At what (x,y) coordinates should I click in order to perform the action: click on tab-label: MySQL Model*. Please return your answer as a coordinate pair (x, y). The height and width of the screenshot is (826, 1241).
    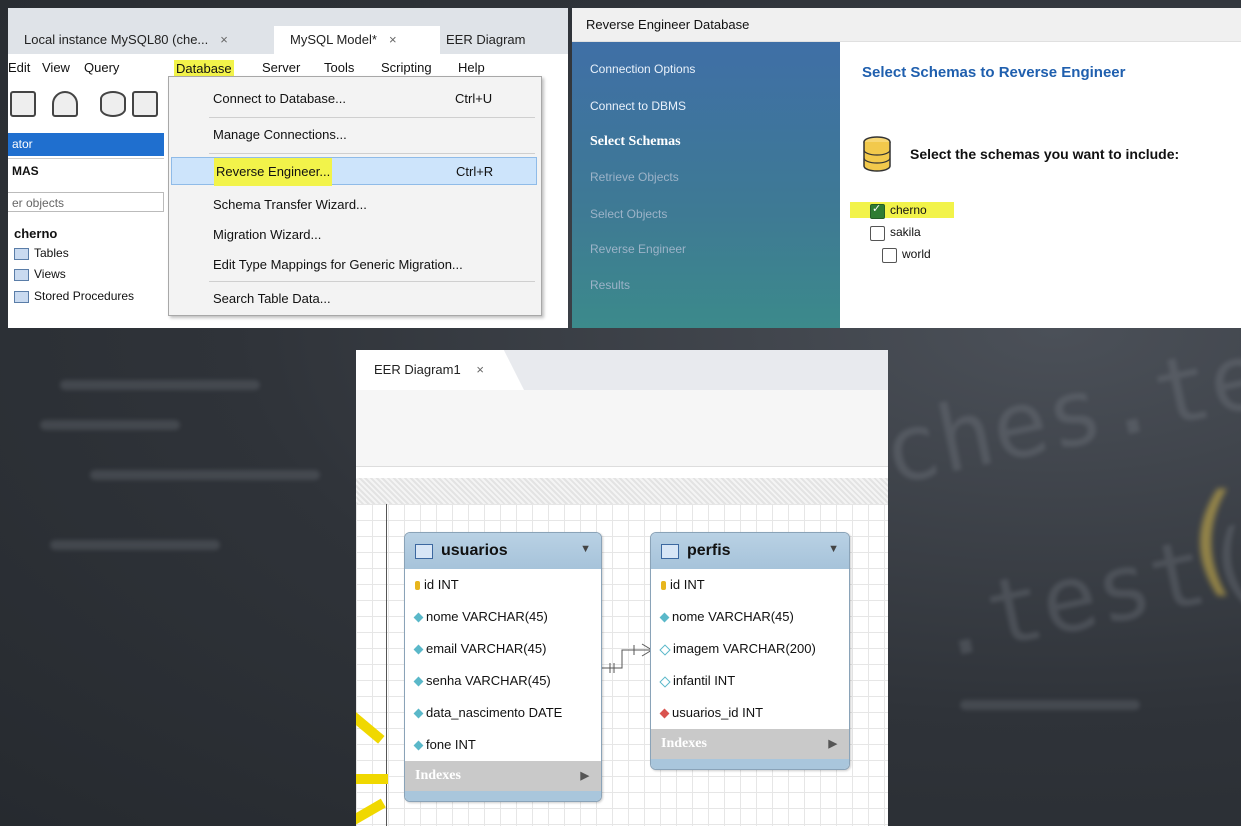
    Looking at the image, I should click on (333, 39).